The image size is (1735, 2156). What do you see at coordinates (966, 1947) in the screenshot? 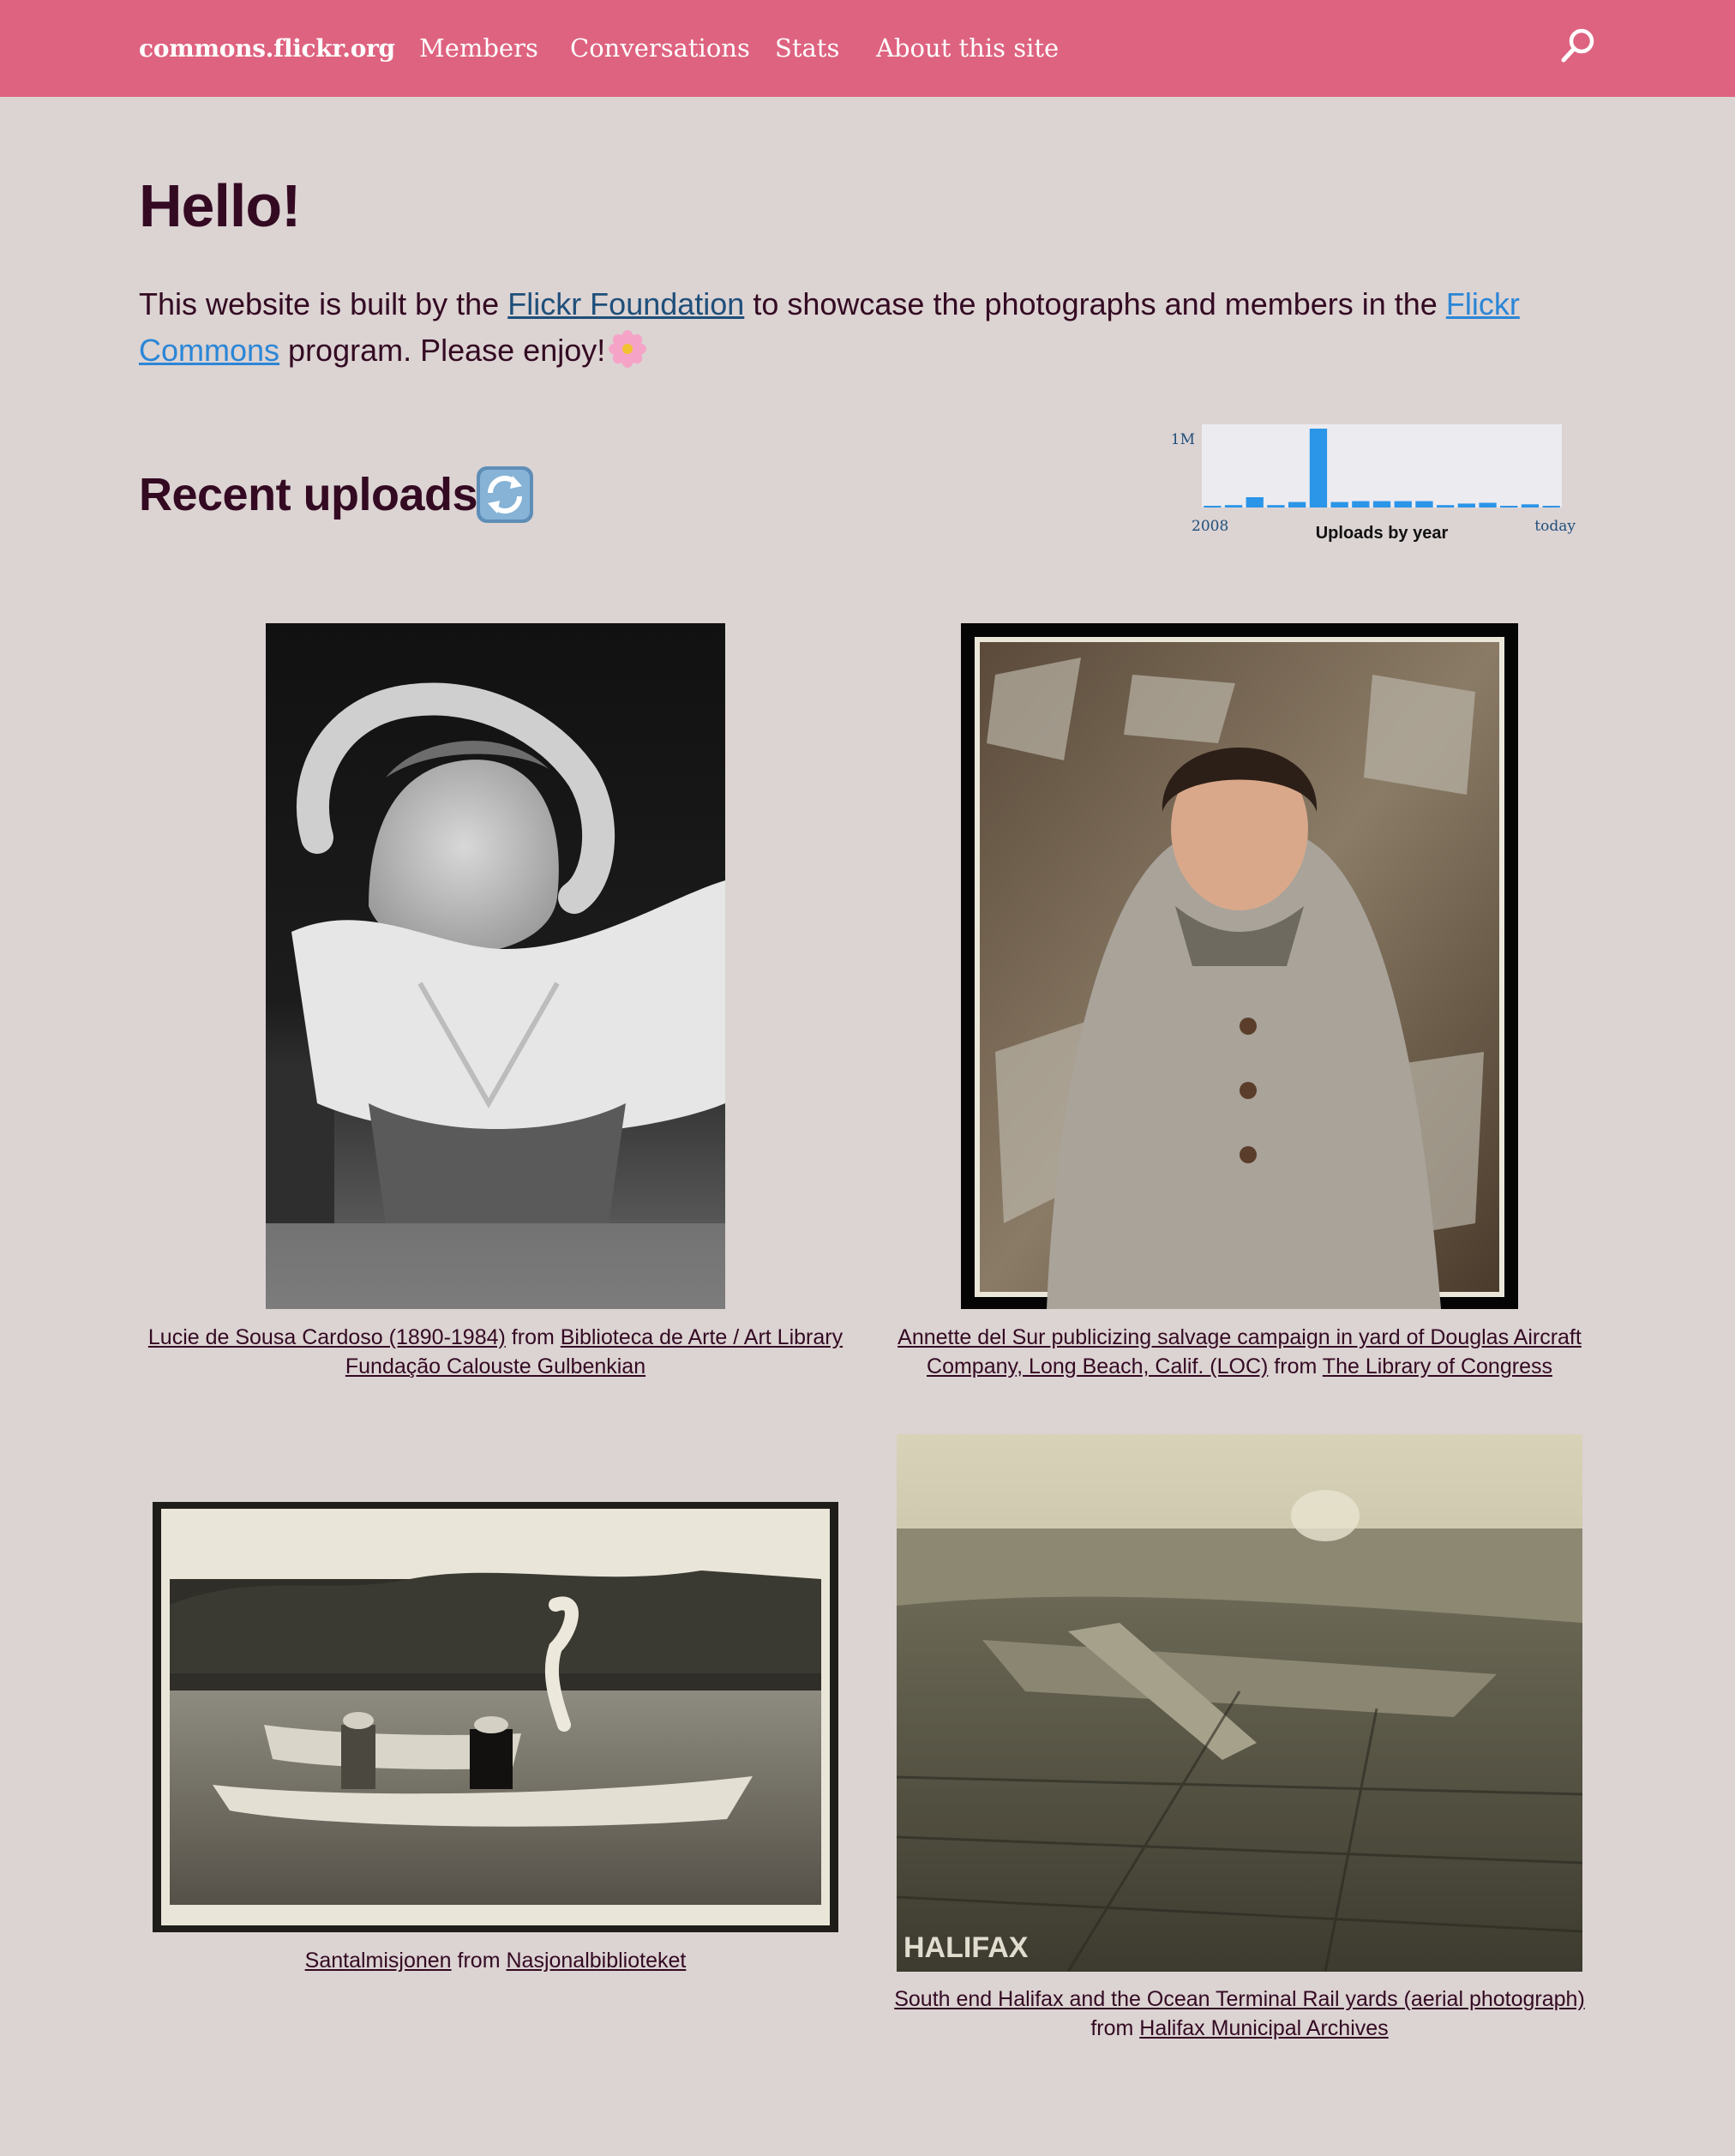
I see `halifax-watermark: HALIFAX` at bounding box center [966, 1947].